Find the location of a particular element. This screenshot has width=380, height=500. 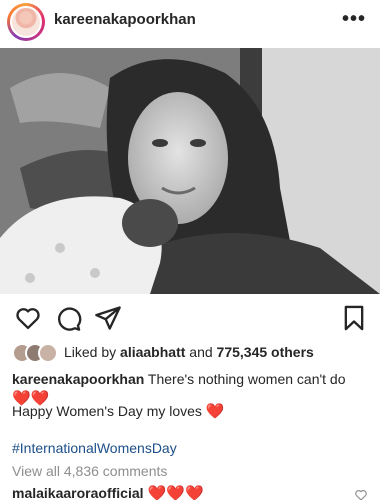

likes-count: 775,345 others is located at coordinates (265, 352).